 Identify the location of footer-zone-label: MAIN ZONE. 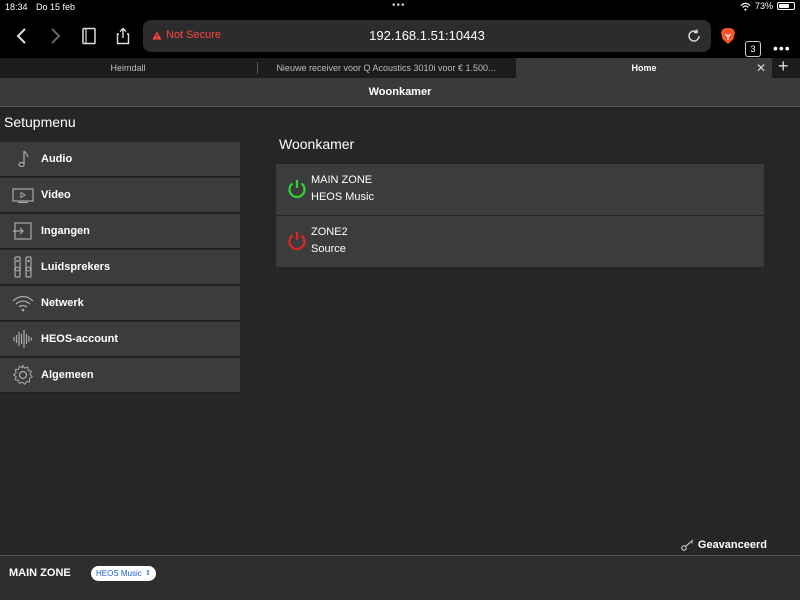
(40, 573).